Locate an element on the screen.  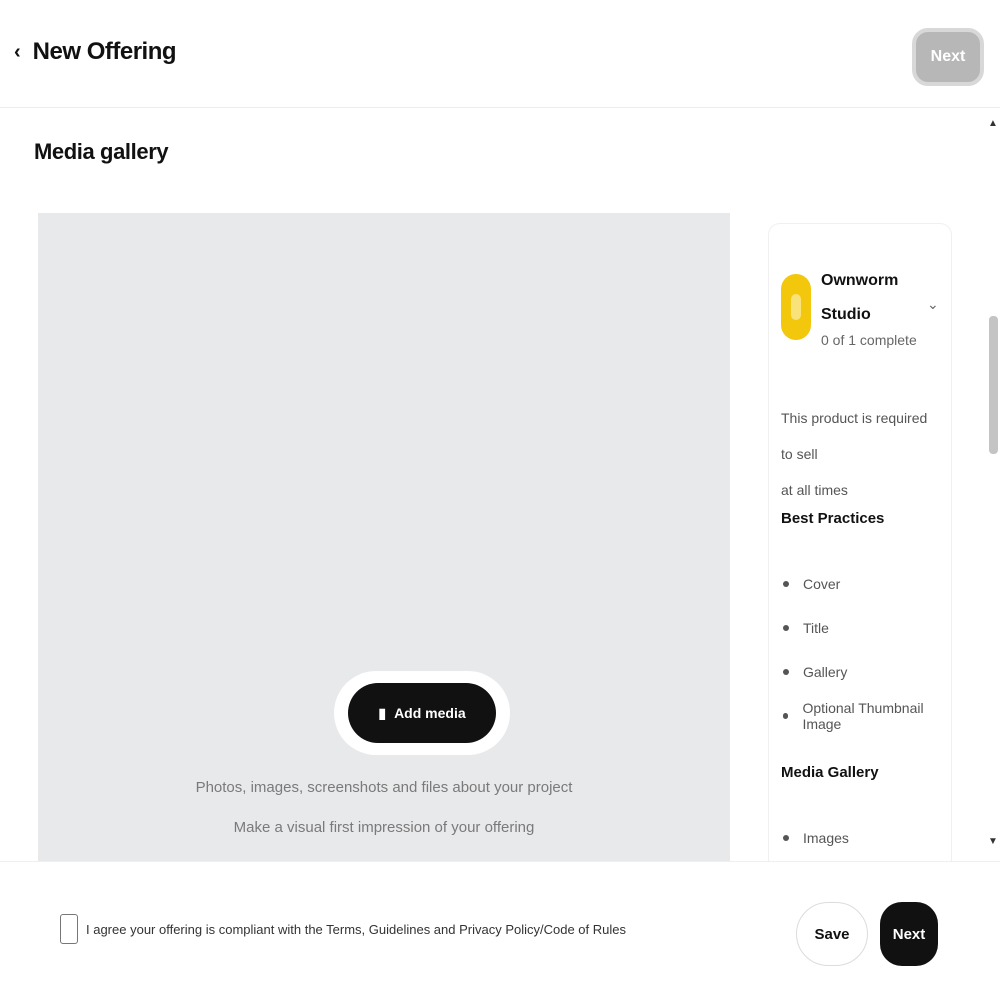
tip-label: Cover is located at coordinates (822, 584).